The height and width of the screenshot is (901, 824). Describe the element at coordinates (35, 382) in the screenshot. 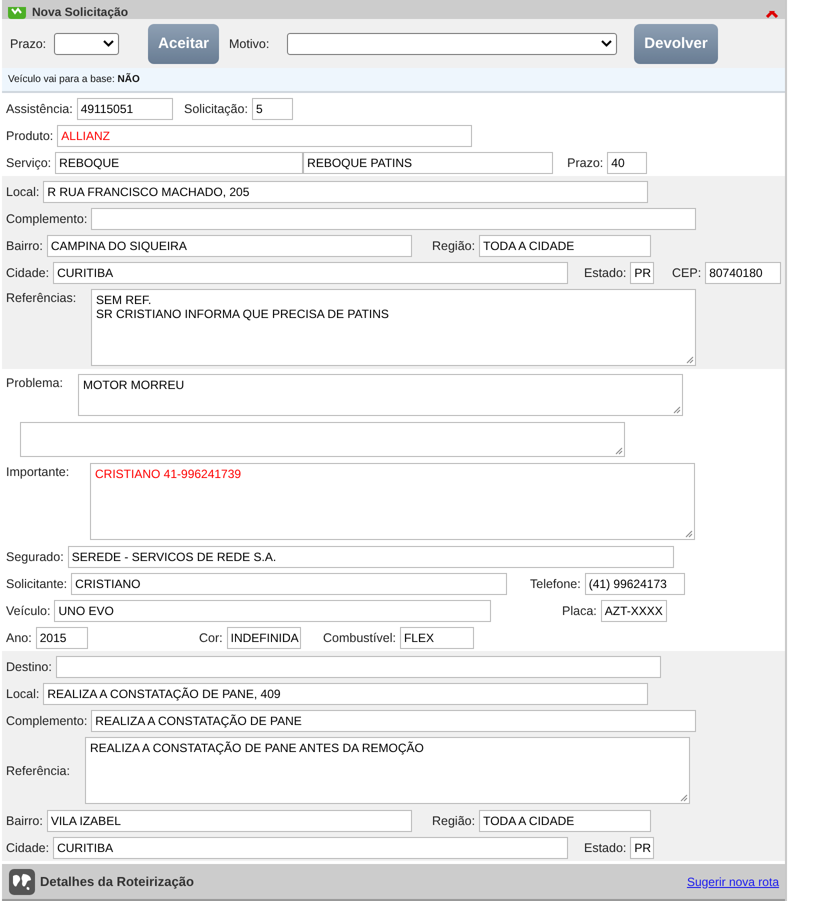

I see `field-label: Problema:` at that location.